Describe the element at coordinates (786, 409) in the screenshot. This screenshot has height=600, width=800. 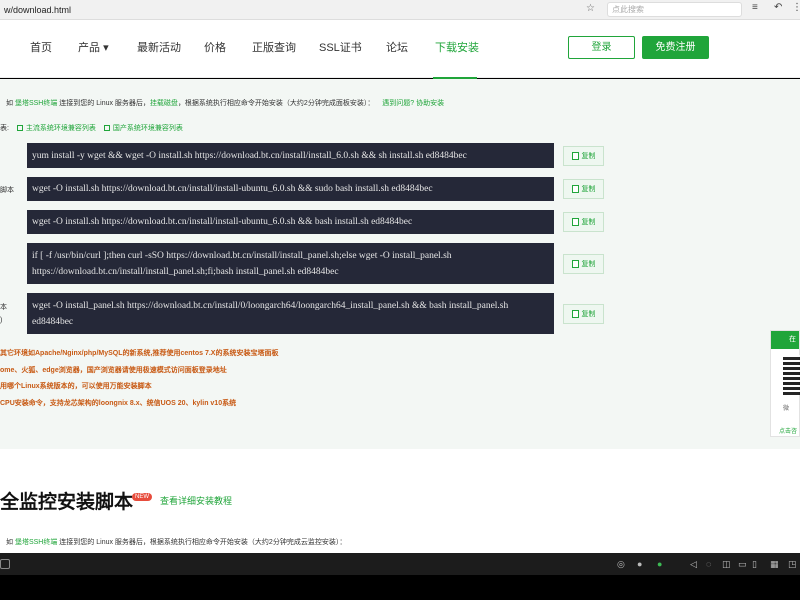
I see `widget-text: 微` at that location.